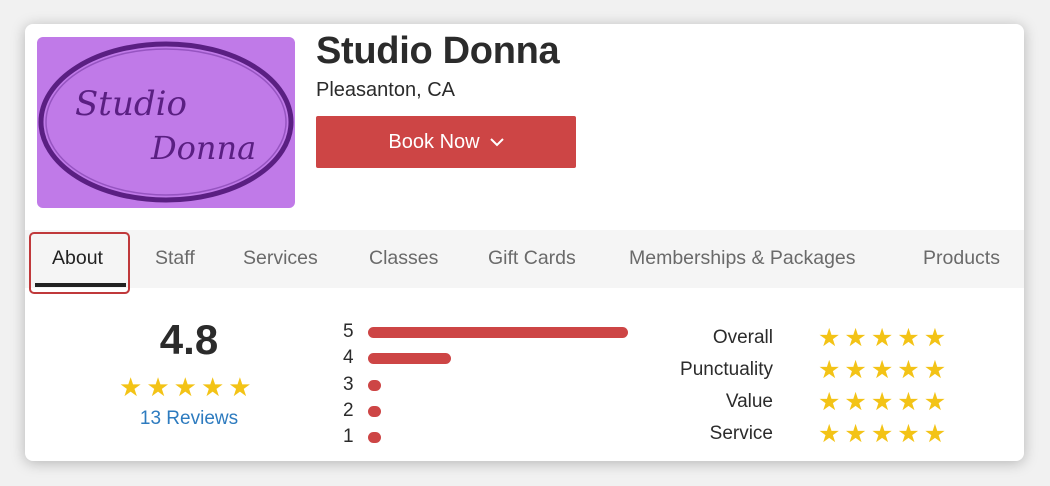 The image size is (1050, 486). I want to click on tab-gift-cards: Gift Cards, so click(532, 259).